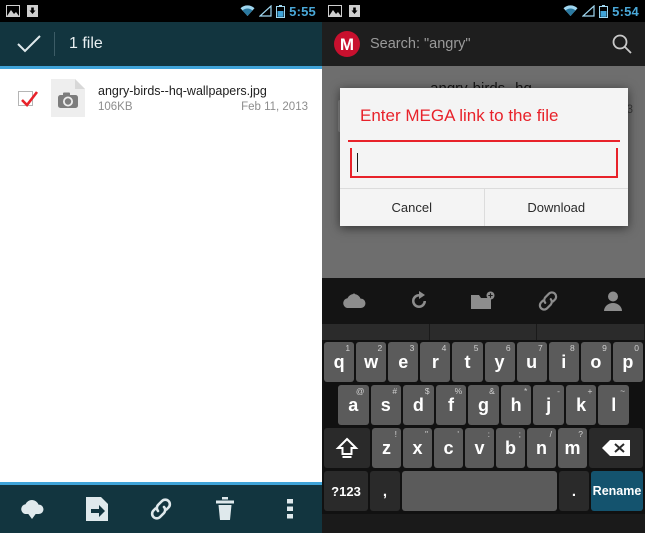 This screenshot has height=533, width=645. I want to click on comma-key: ,, so click(385, 491).